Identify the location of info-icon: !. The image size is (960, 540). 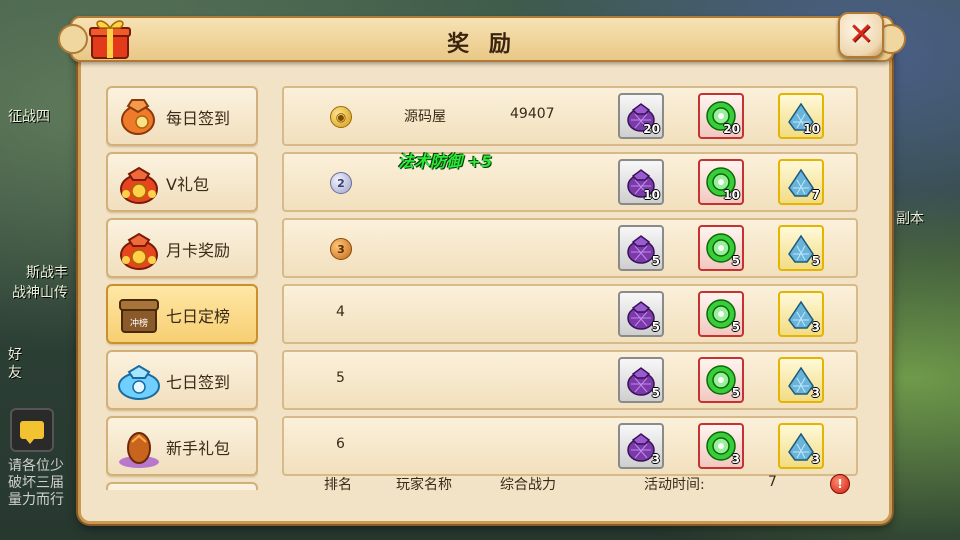
(840, 484).